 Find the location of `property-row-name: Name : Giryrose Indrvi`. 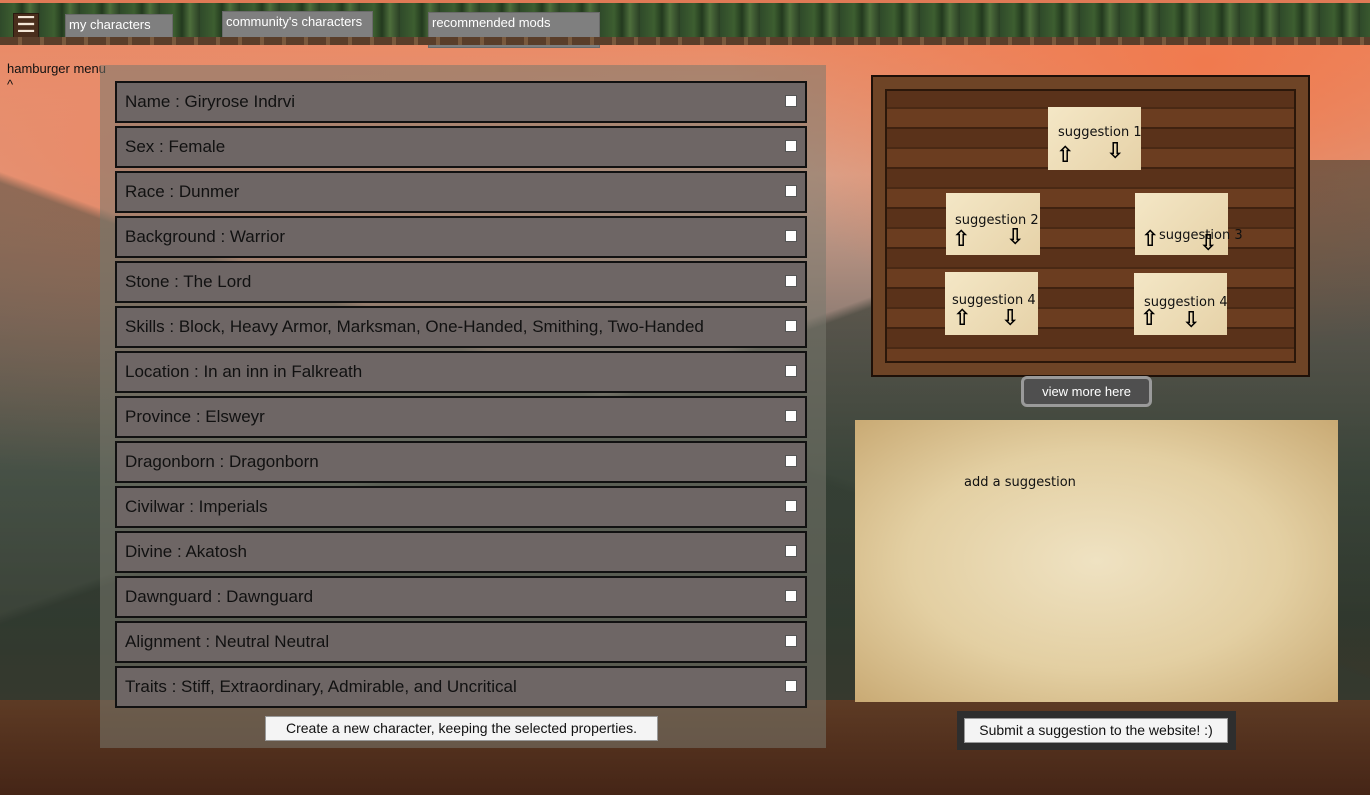

property-row-name: Name : Giryrose Indrvi is located at coordinates (461, 102).